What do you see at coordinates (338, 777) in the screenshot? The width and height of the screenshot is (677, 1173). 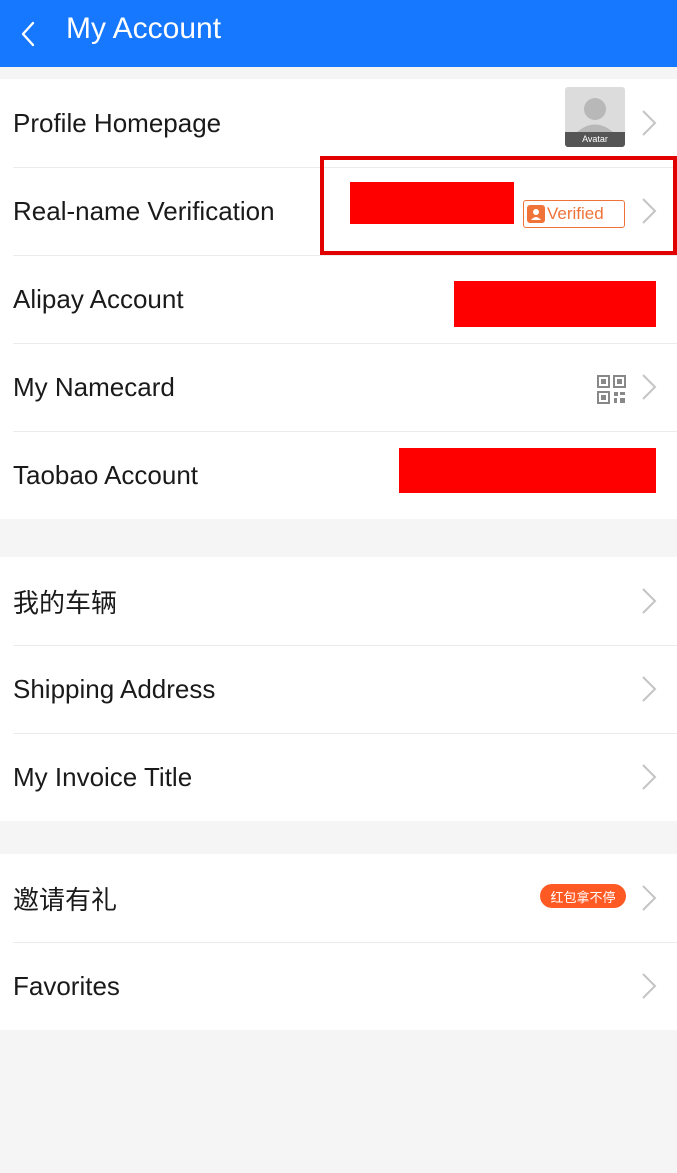 I see `row-my-invoice-title: My Invoice Title` at bounding box center [338, 777].